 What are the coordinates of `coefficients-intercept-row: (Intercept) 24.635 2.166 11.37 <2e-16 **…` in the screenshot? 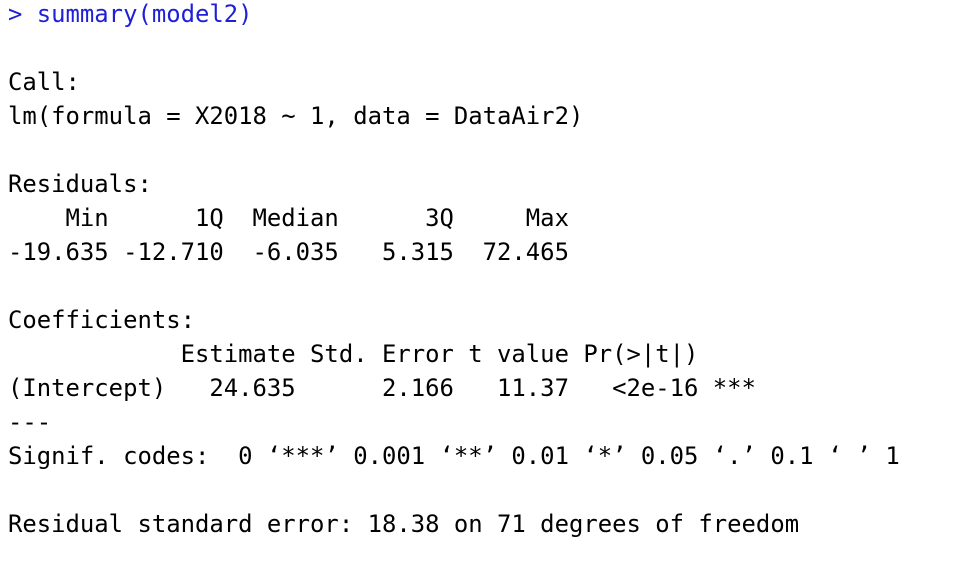 It's located at (382, 388).